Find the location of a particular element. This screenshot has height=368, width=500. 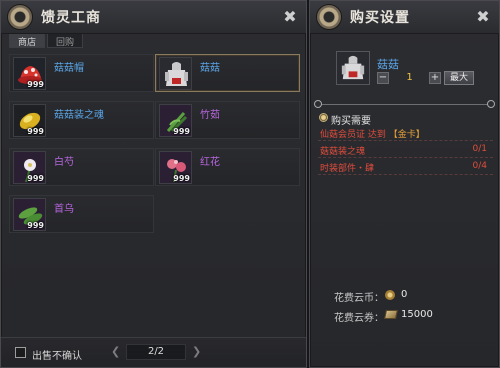

shop-title: 馈灵工商 is located at coordinates (71, 18).